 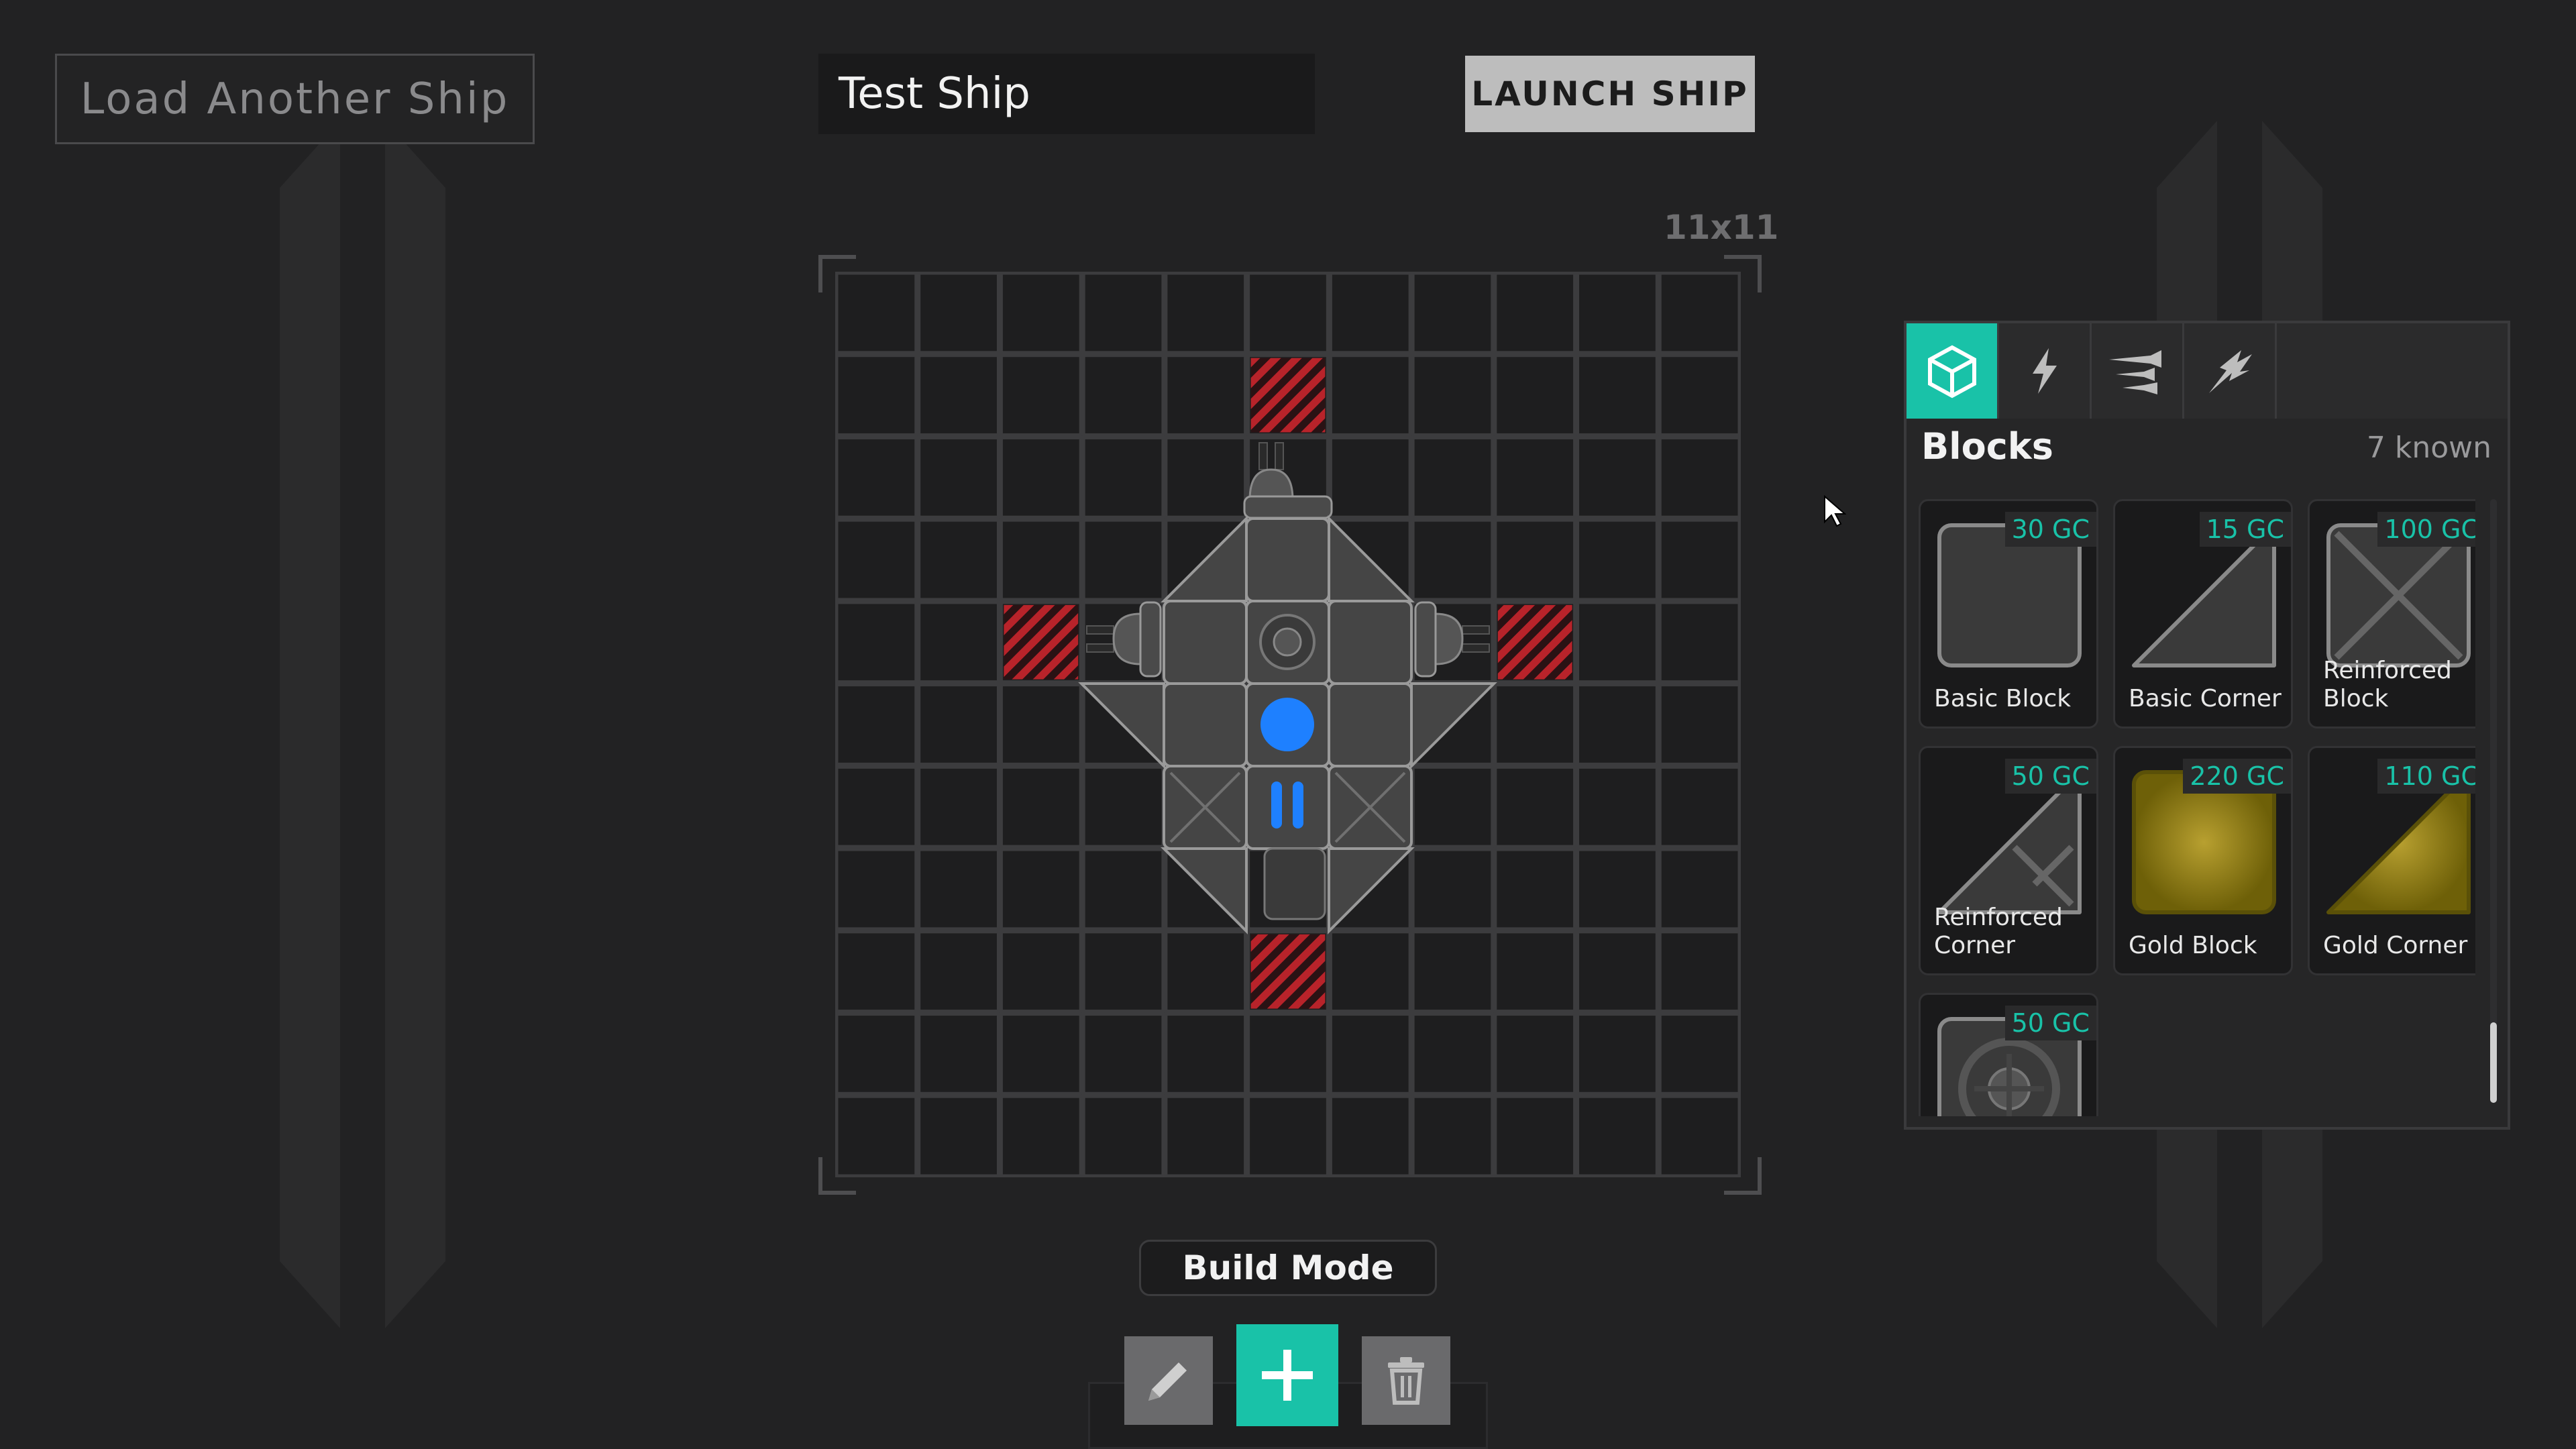 I want to click on load-another-ship-button: Load Another Ship, so click(x=295, y=99).